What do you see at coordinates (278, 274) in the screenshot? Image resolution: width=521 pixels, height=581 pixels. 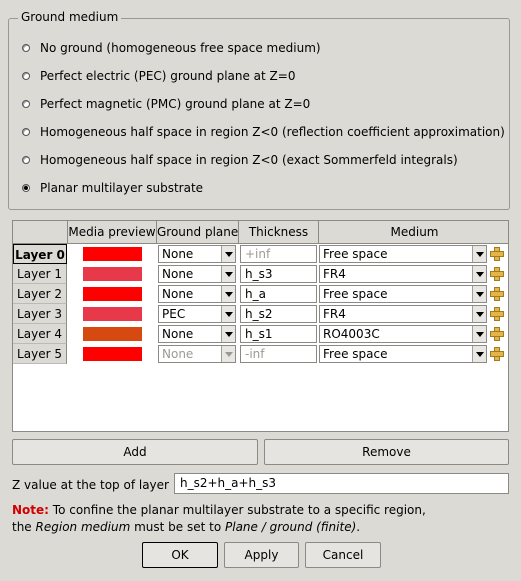 I see `thickness-input: h_s3` at bounding box center [278, 274].